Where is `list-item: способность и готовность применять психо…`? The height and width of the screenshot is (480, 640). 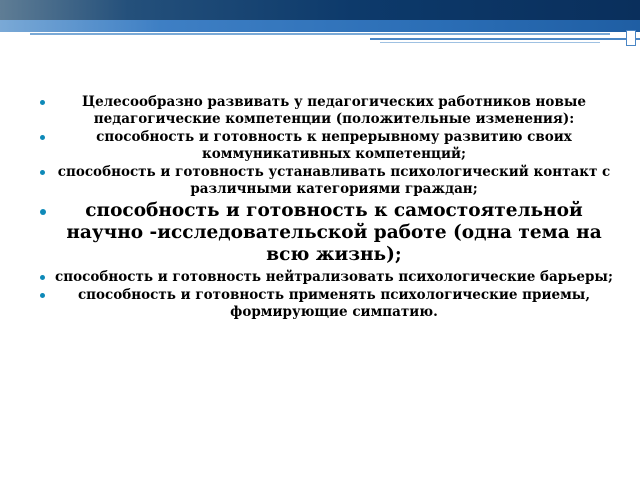
list-item: способность и готовность применять психо… is located at coordinates (325, 304).